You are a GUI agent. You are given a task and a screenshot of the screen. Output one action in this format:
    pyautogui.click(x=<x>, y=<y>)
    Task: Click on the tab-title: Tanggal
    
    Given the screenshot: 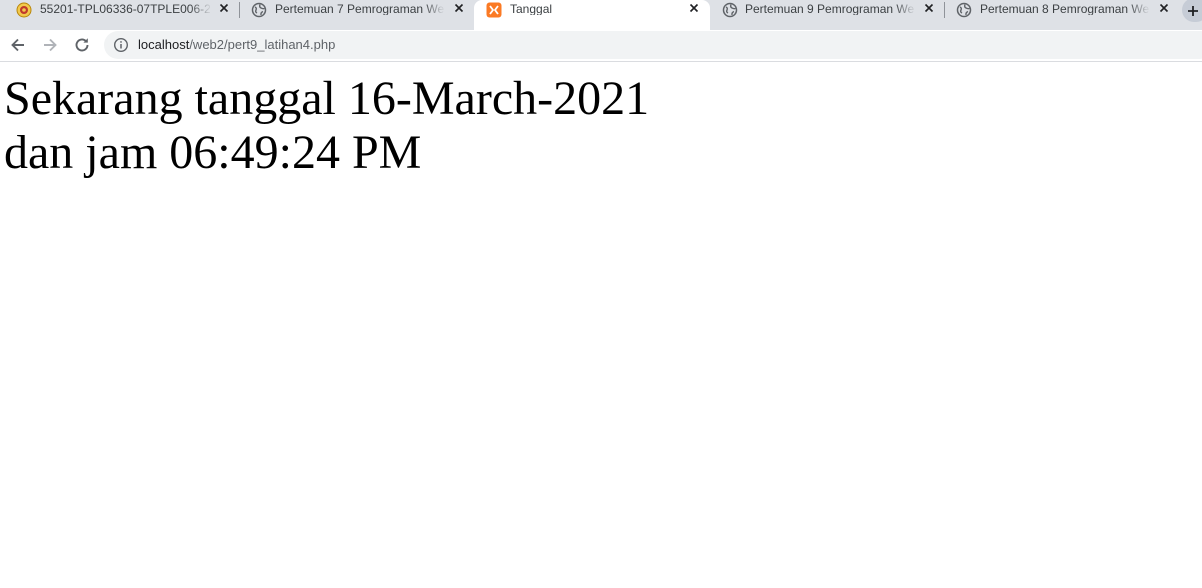 What is the action you would take?
    pyautogui.click(x=531, y=9)
    